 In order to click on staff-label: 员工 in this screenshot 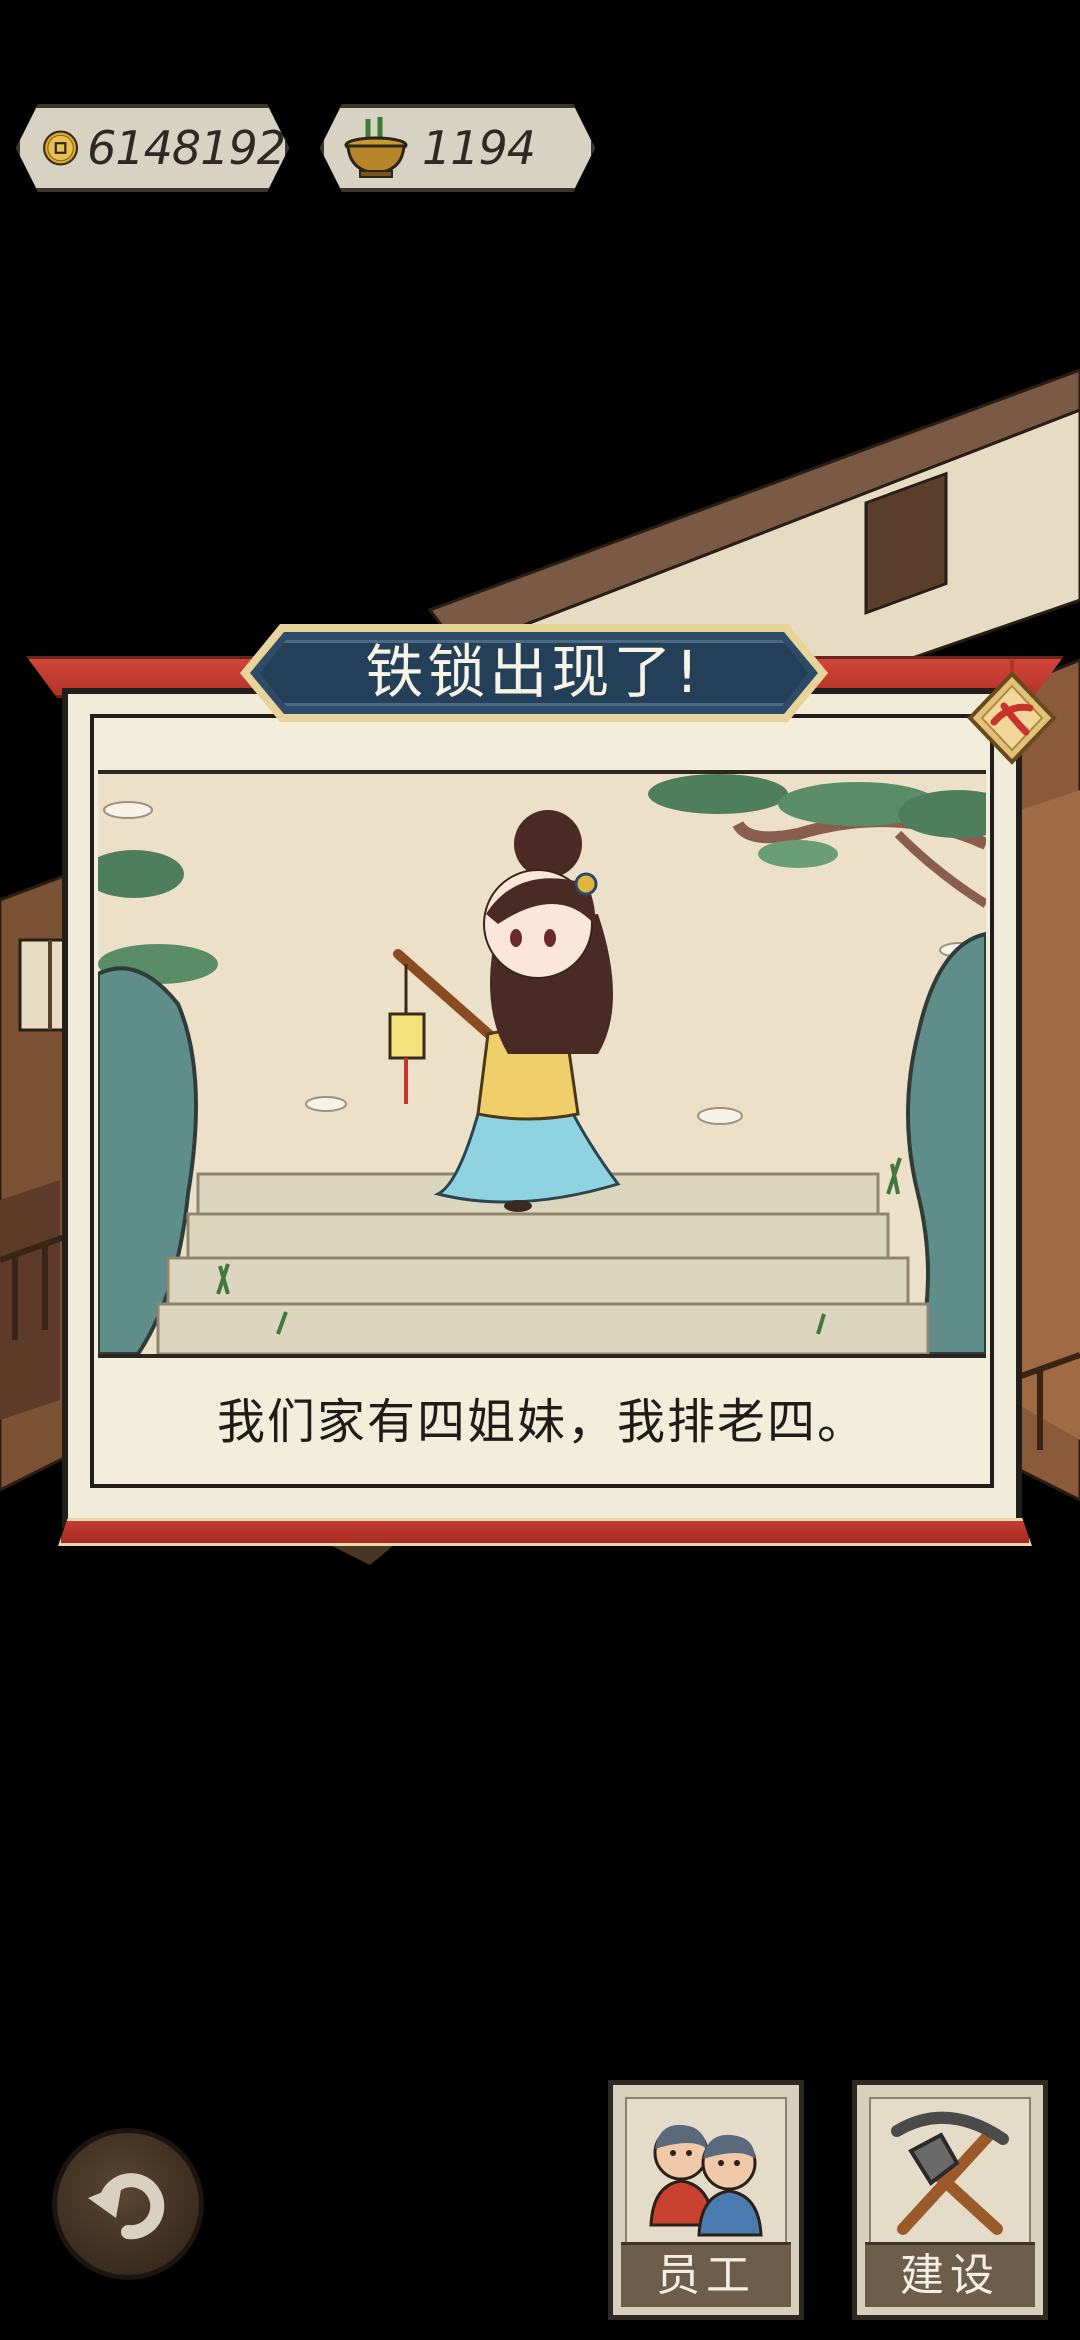, I will do `click(706, 2274)`.